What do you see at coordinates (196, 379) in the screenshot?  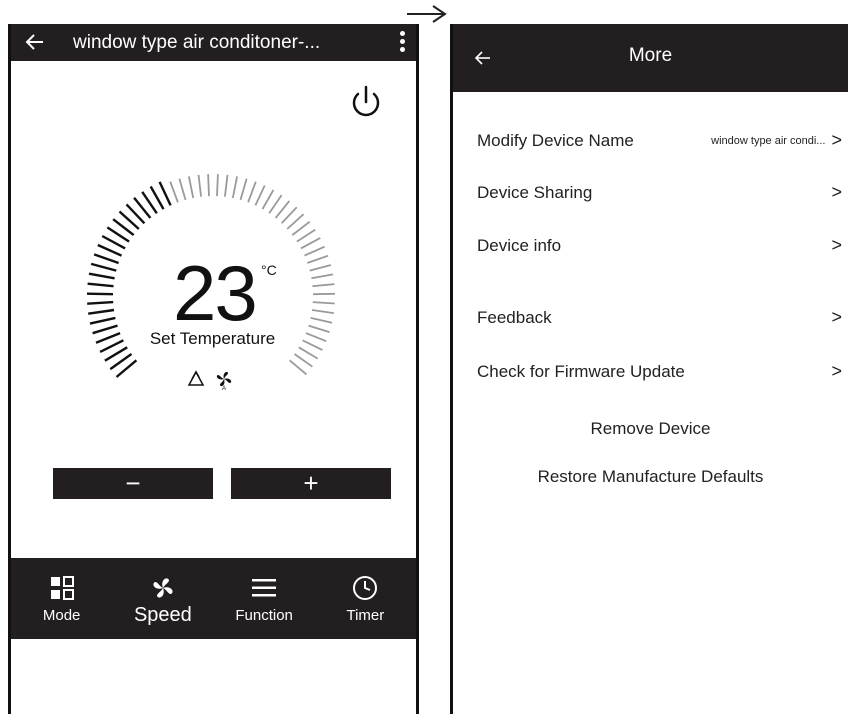 I see `recycle-icon` at bounding box center [196, 379].